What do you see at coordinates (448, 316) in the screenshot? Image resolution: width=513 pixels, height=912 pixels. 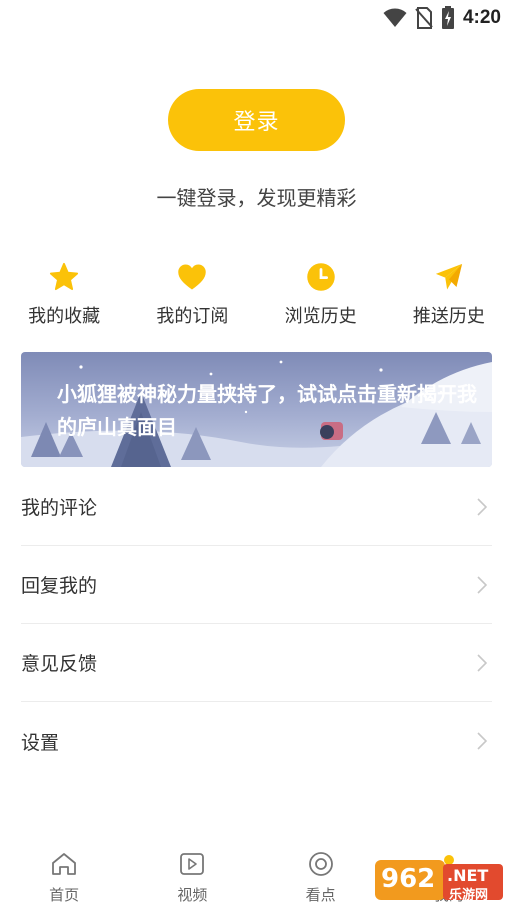 I see `quick-item-label: 推送历史` at bounding box center [448, 316].